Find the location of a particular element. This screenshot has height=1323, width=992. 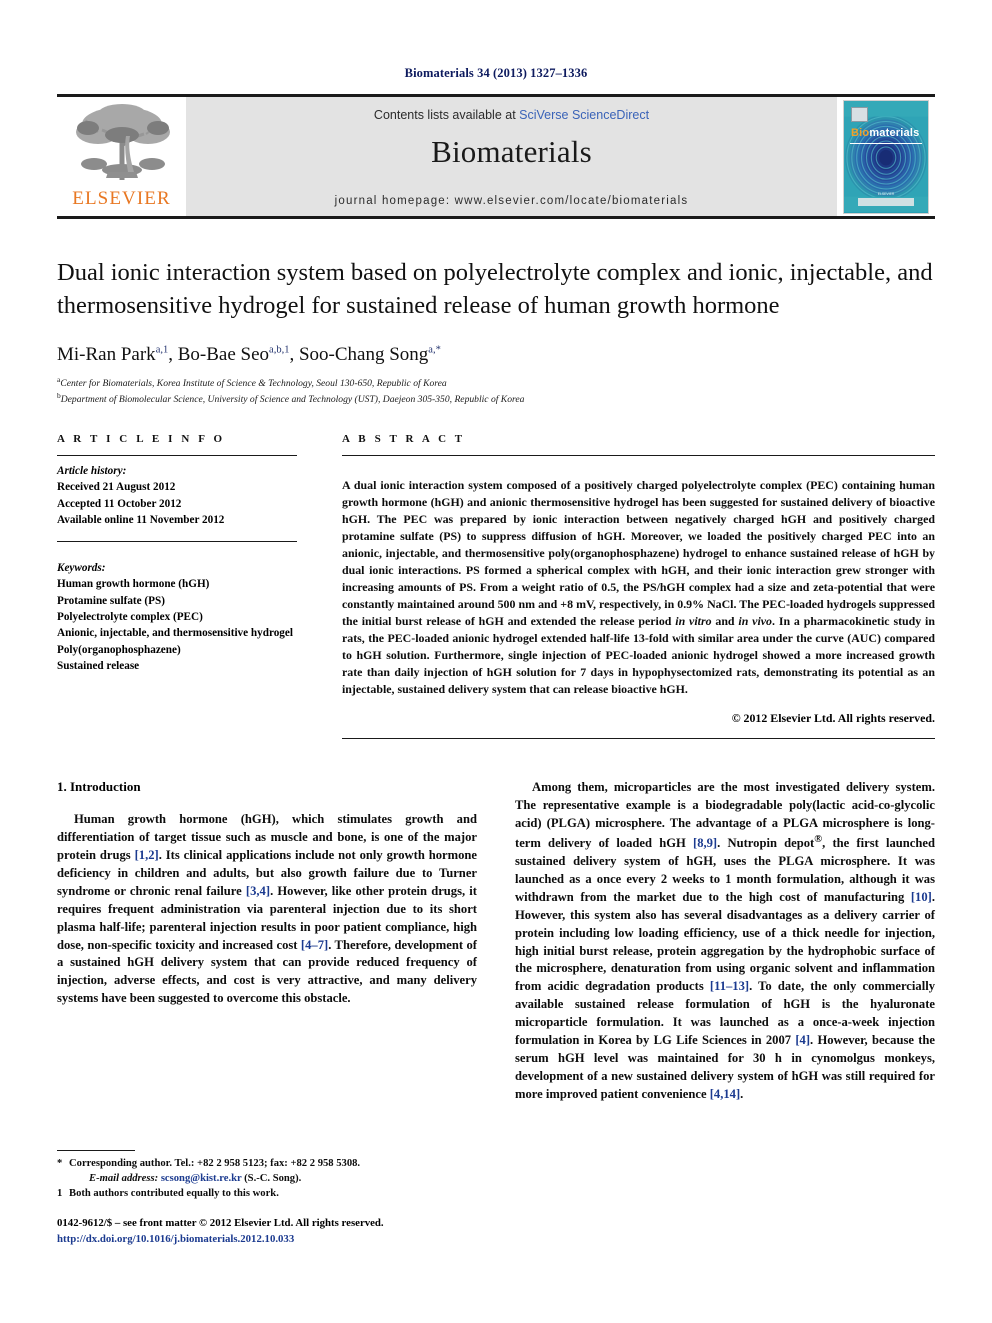

author-name: Soo-Chang Song is located at coordinates (363, 355).